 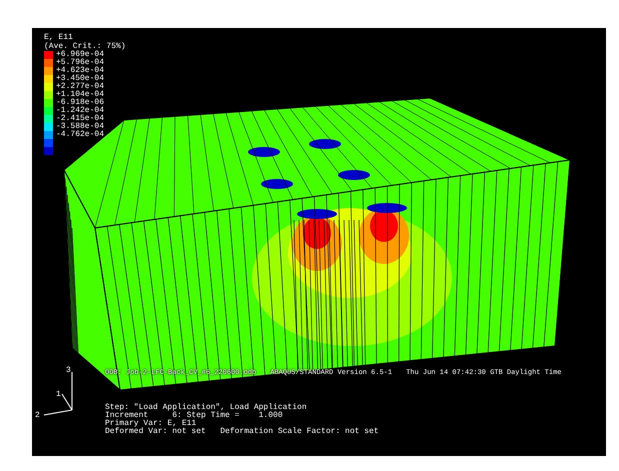 I want to click on axis-label: 2, so click(x=37, y=415).